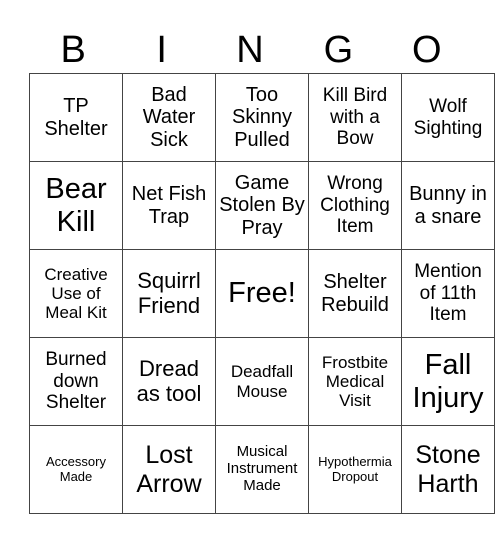 This screenshot has width=500, height=544. I want to click on bingo-cell: Creative Use of Meal Kit, so click(76, 293).